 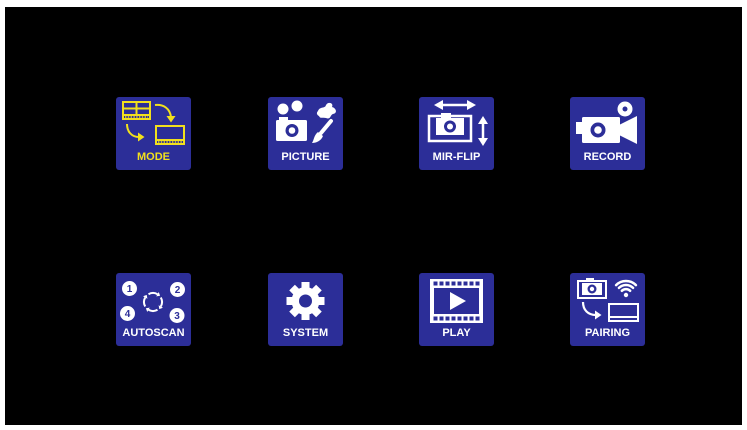 I want to click on gear-icon, so click(x=305, y=301).